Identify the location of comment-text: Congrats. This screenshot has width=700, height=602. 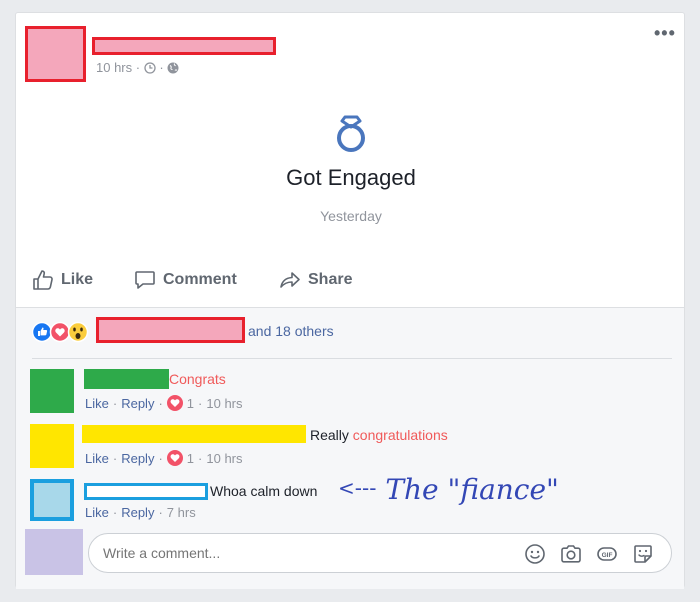
(197, 379).